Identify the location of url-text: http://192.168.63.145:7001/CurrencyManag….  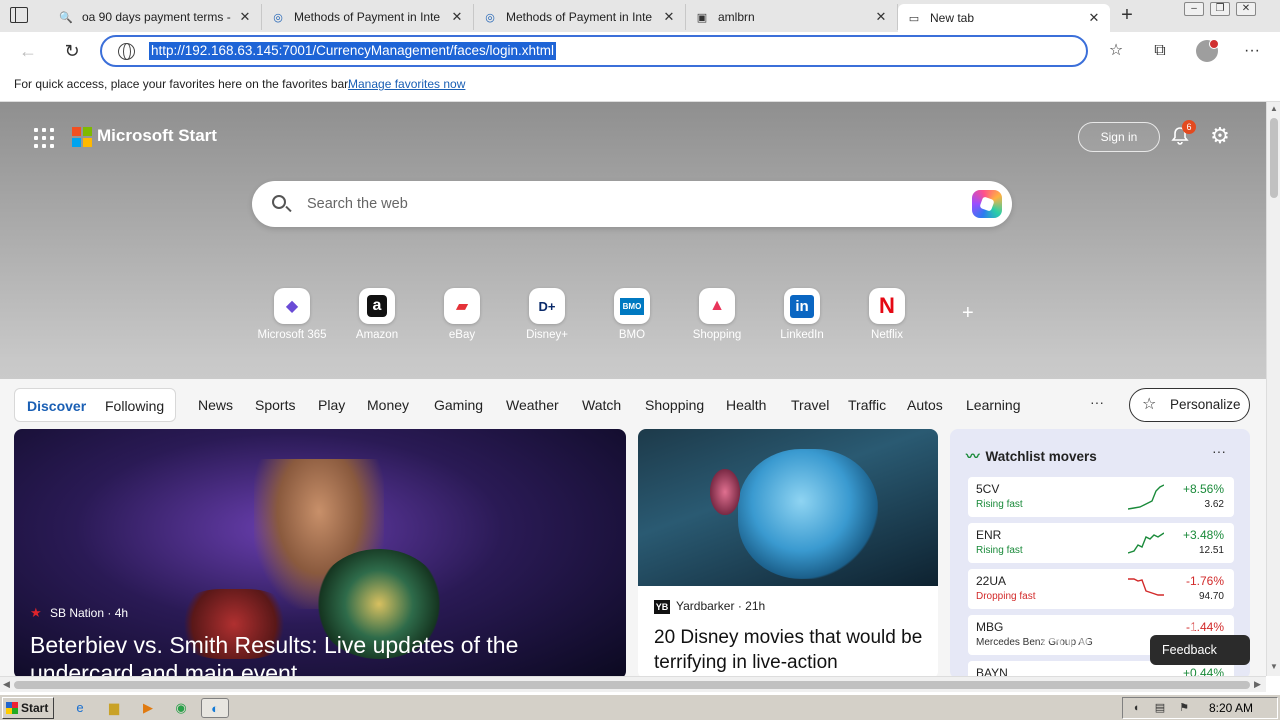
(353, 51).